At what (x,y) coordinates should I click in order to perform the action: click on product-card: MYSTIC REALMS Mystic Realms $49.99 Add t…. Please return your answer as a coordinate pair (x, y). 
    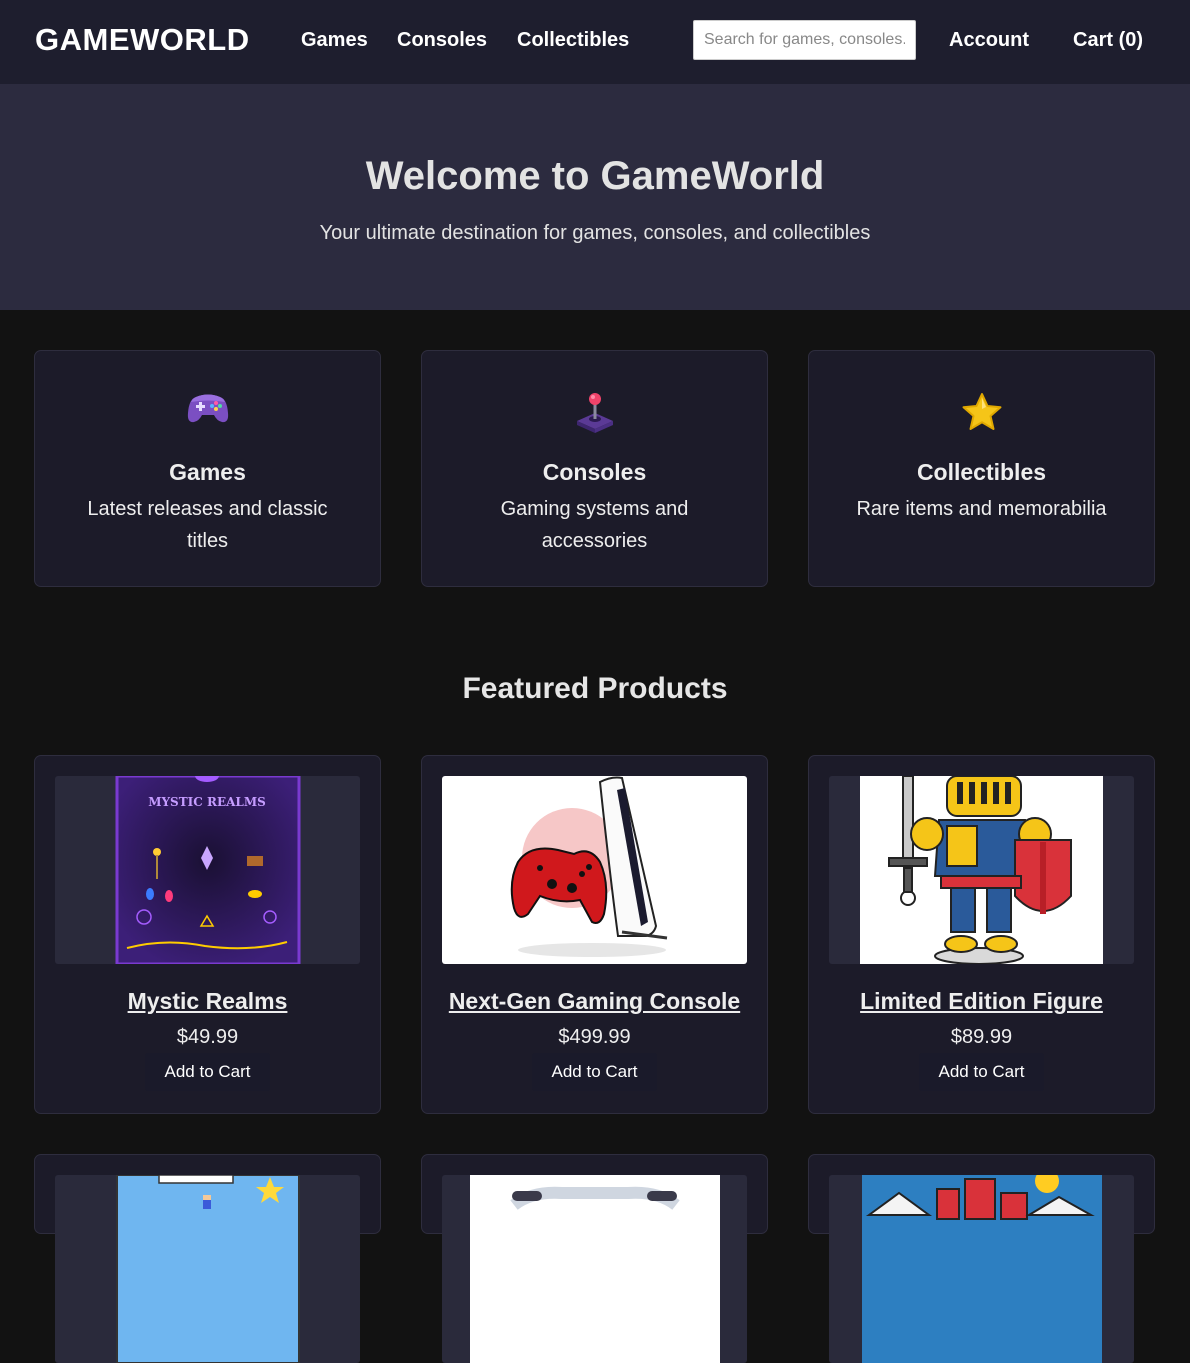
    Looking at the image, I should click on (207, 934).